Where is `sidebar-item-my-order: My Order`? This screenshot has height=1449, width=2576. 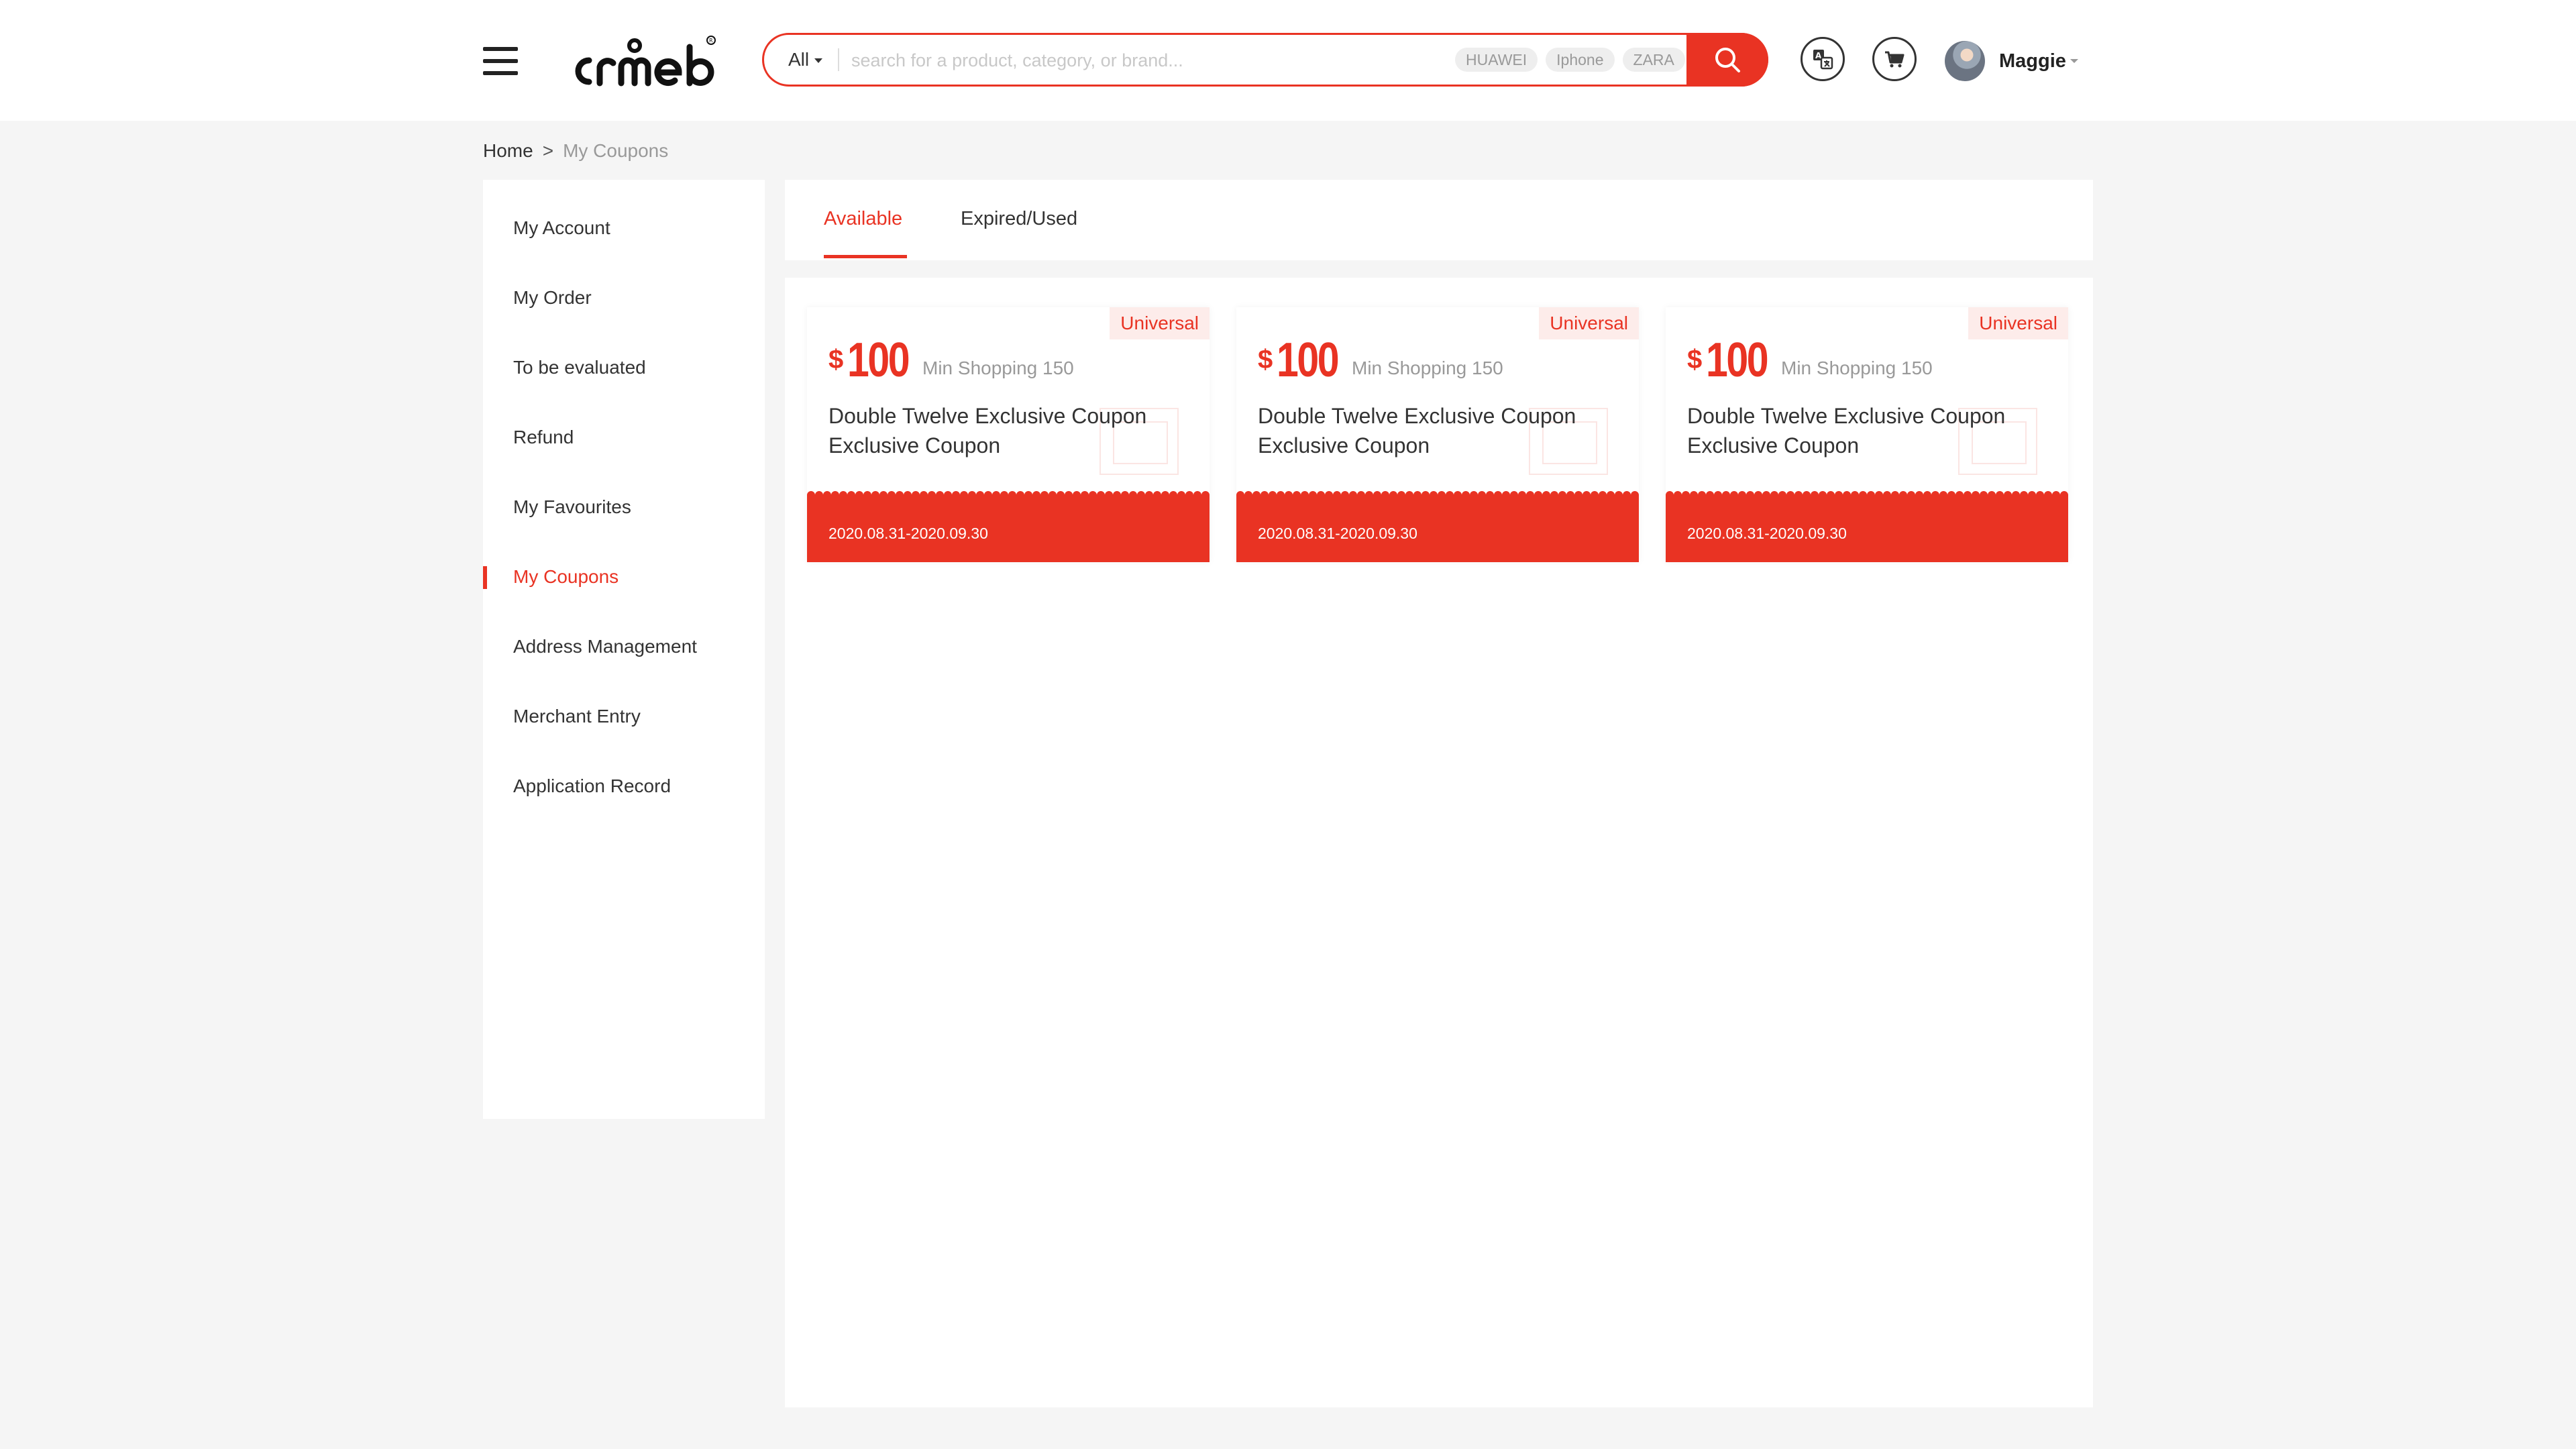 sidebar-item-my-order: My Order is located at coordinates (624, 298).